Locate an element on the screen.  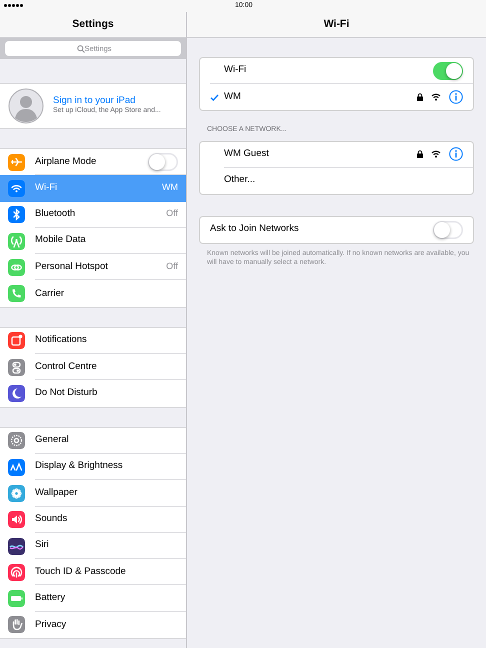
settings-row: General is located at coordinates (93, 441).